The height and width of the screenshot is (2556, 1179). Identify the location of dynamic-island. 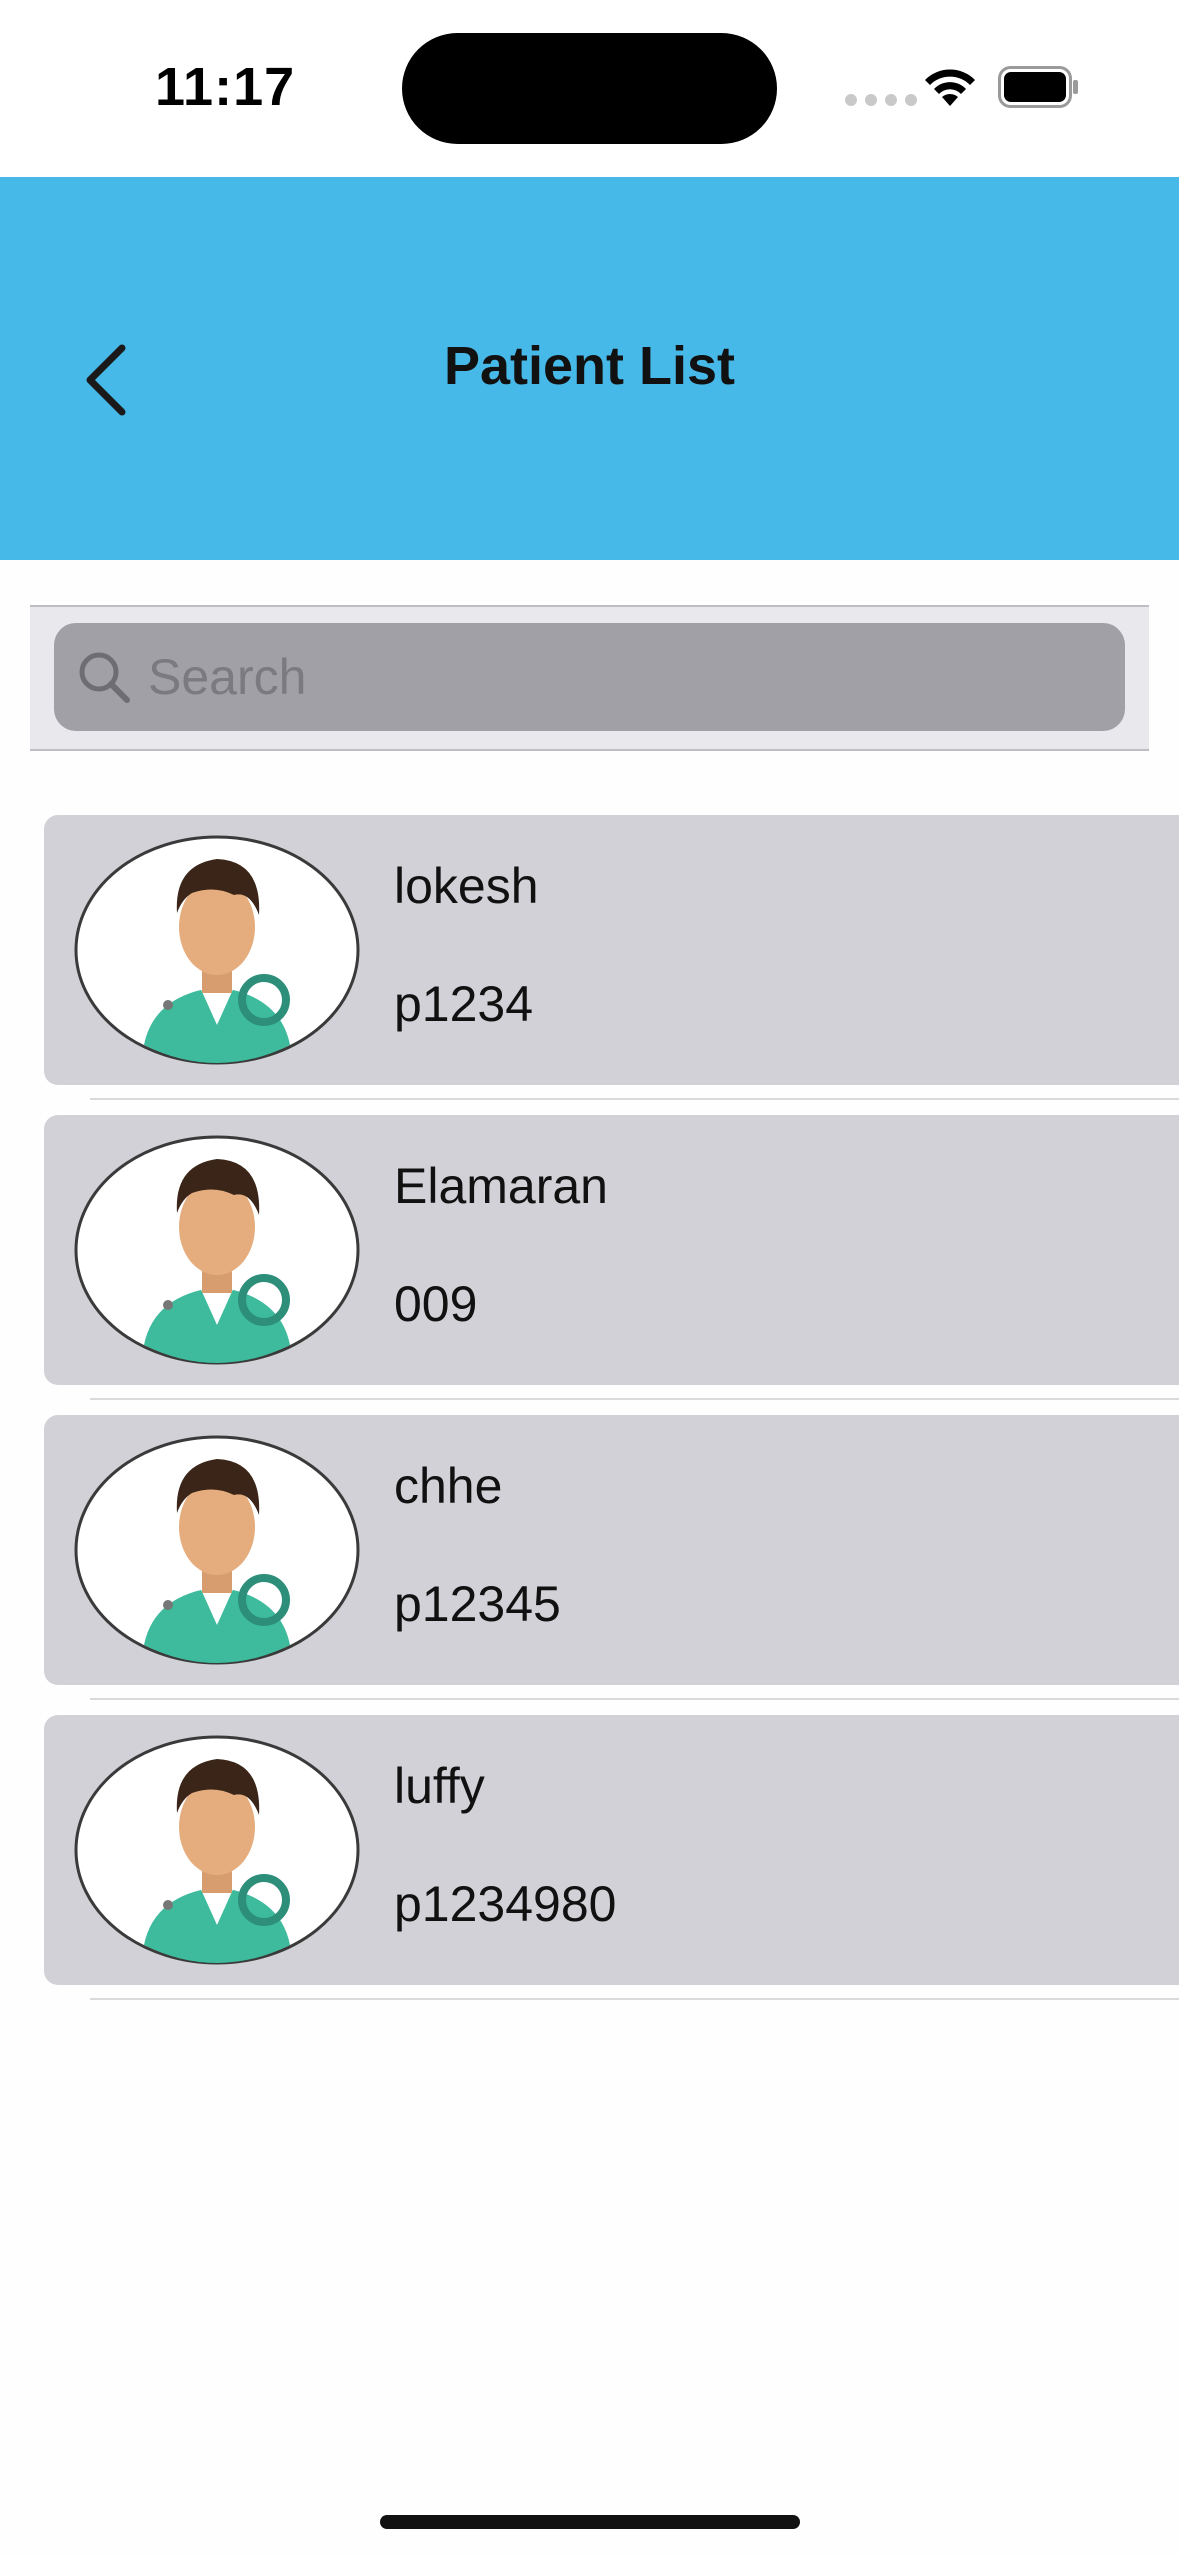
(589, 88).